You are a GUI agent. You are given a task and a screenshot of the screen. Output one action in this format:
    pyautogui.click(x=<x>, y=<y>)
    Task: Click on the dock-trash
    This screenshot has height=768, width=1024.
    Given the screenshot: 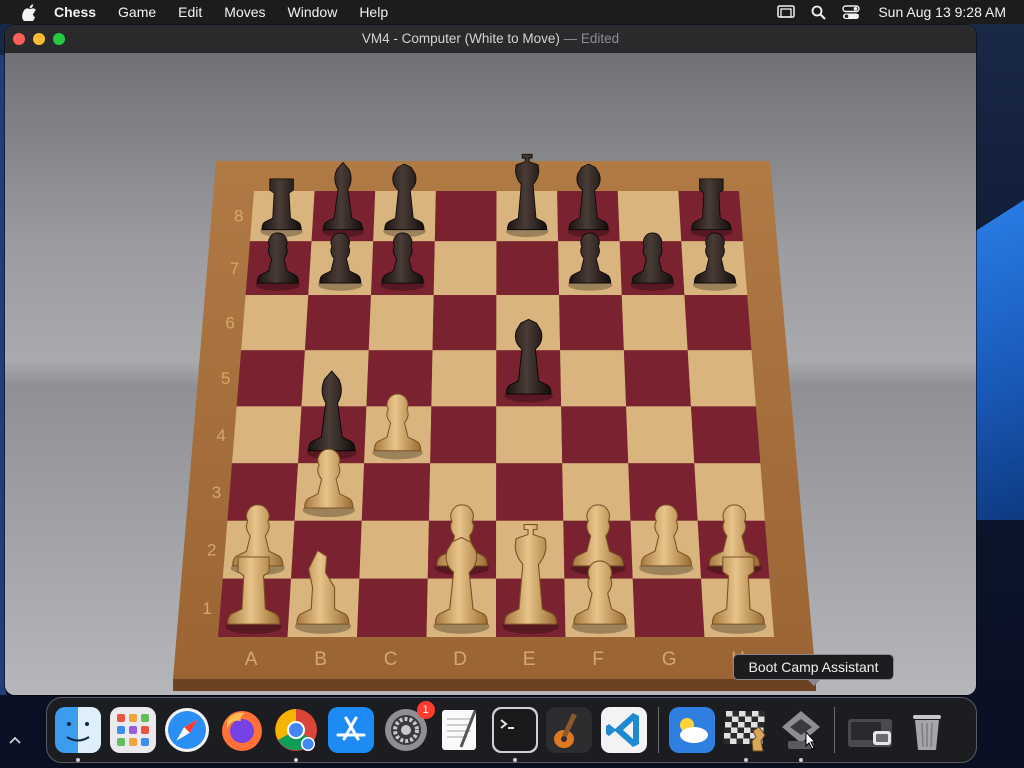 What is the action you would take?
    pyautogui.click(x=927, y=730)
    